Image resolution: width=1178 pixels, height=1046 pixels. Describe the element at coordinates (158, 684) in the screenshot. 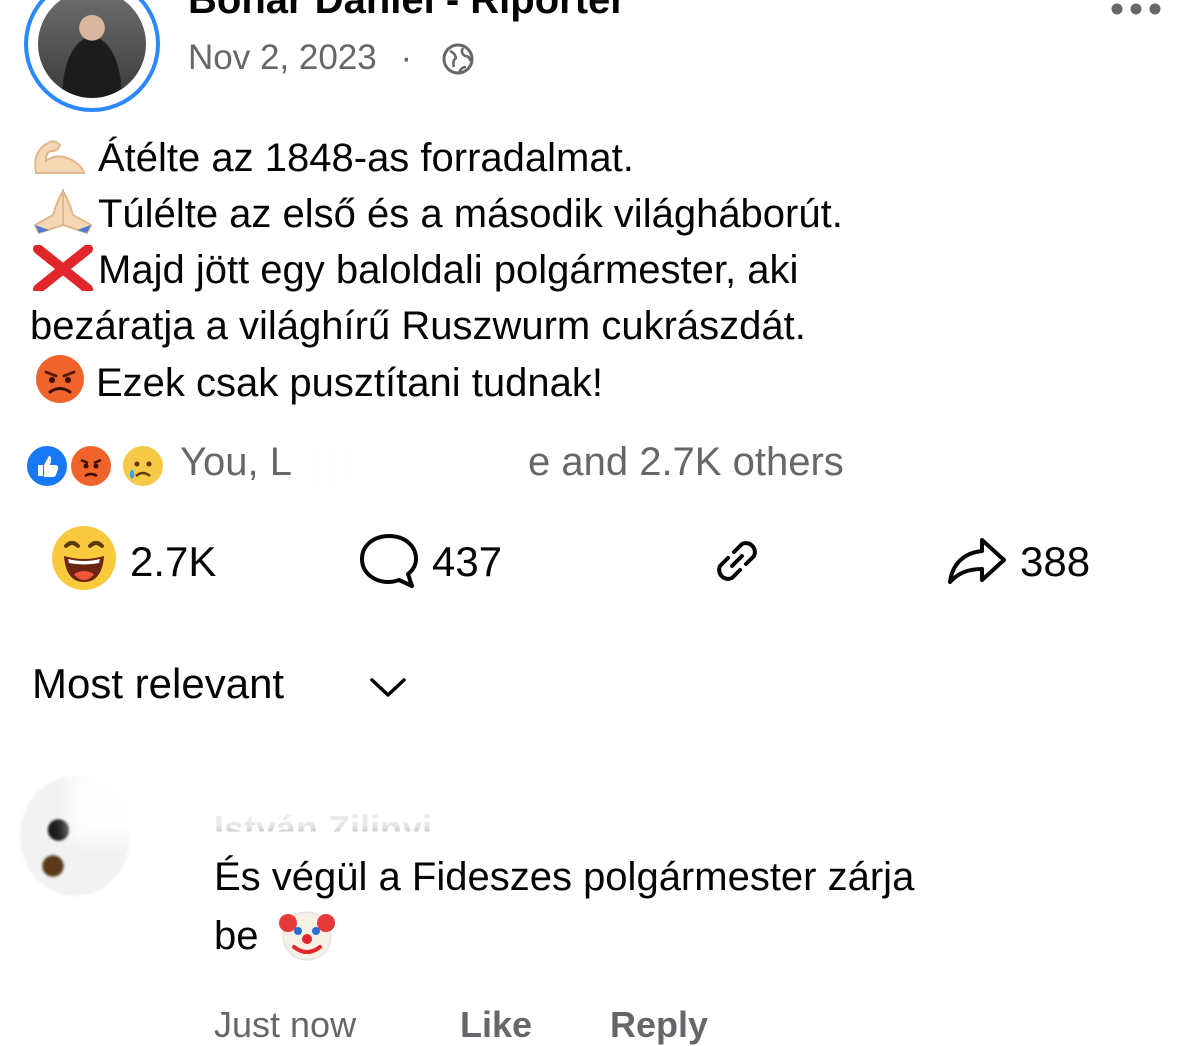

I see `comment-sort-label: Most relevant` at that location.